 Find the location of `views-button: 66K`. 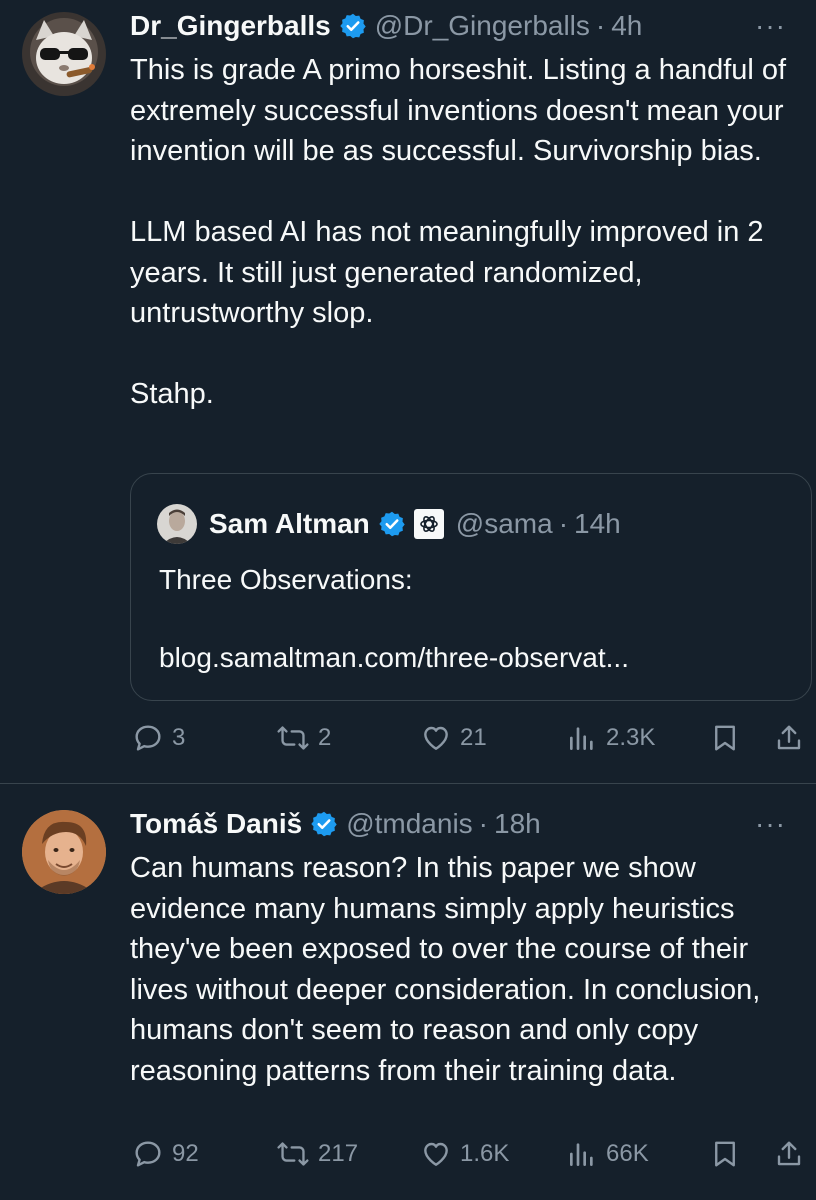

views-button: 66K is located at coordinates (607, 1154).